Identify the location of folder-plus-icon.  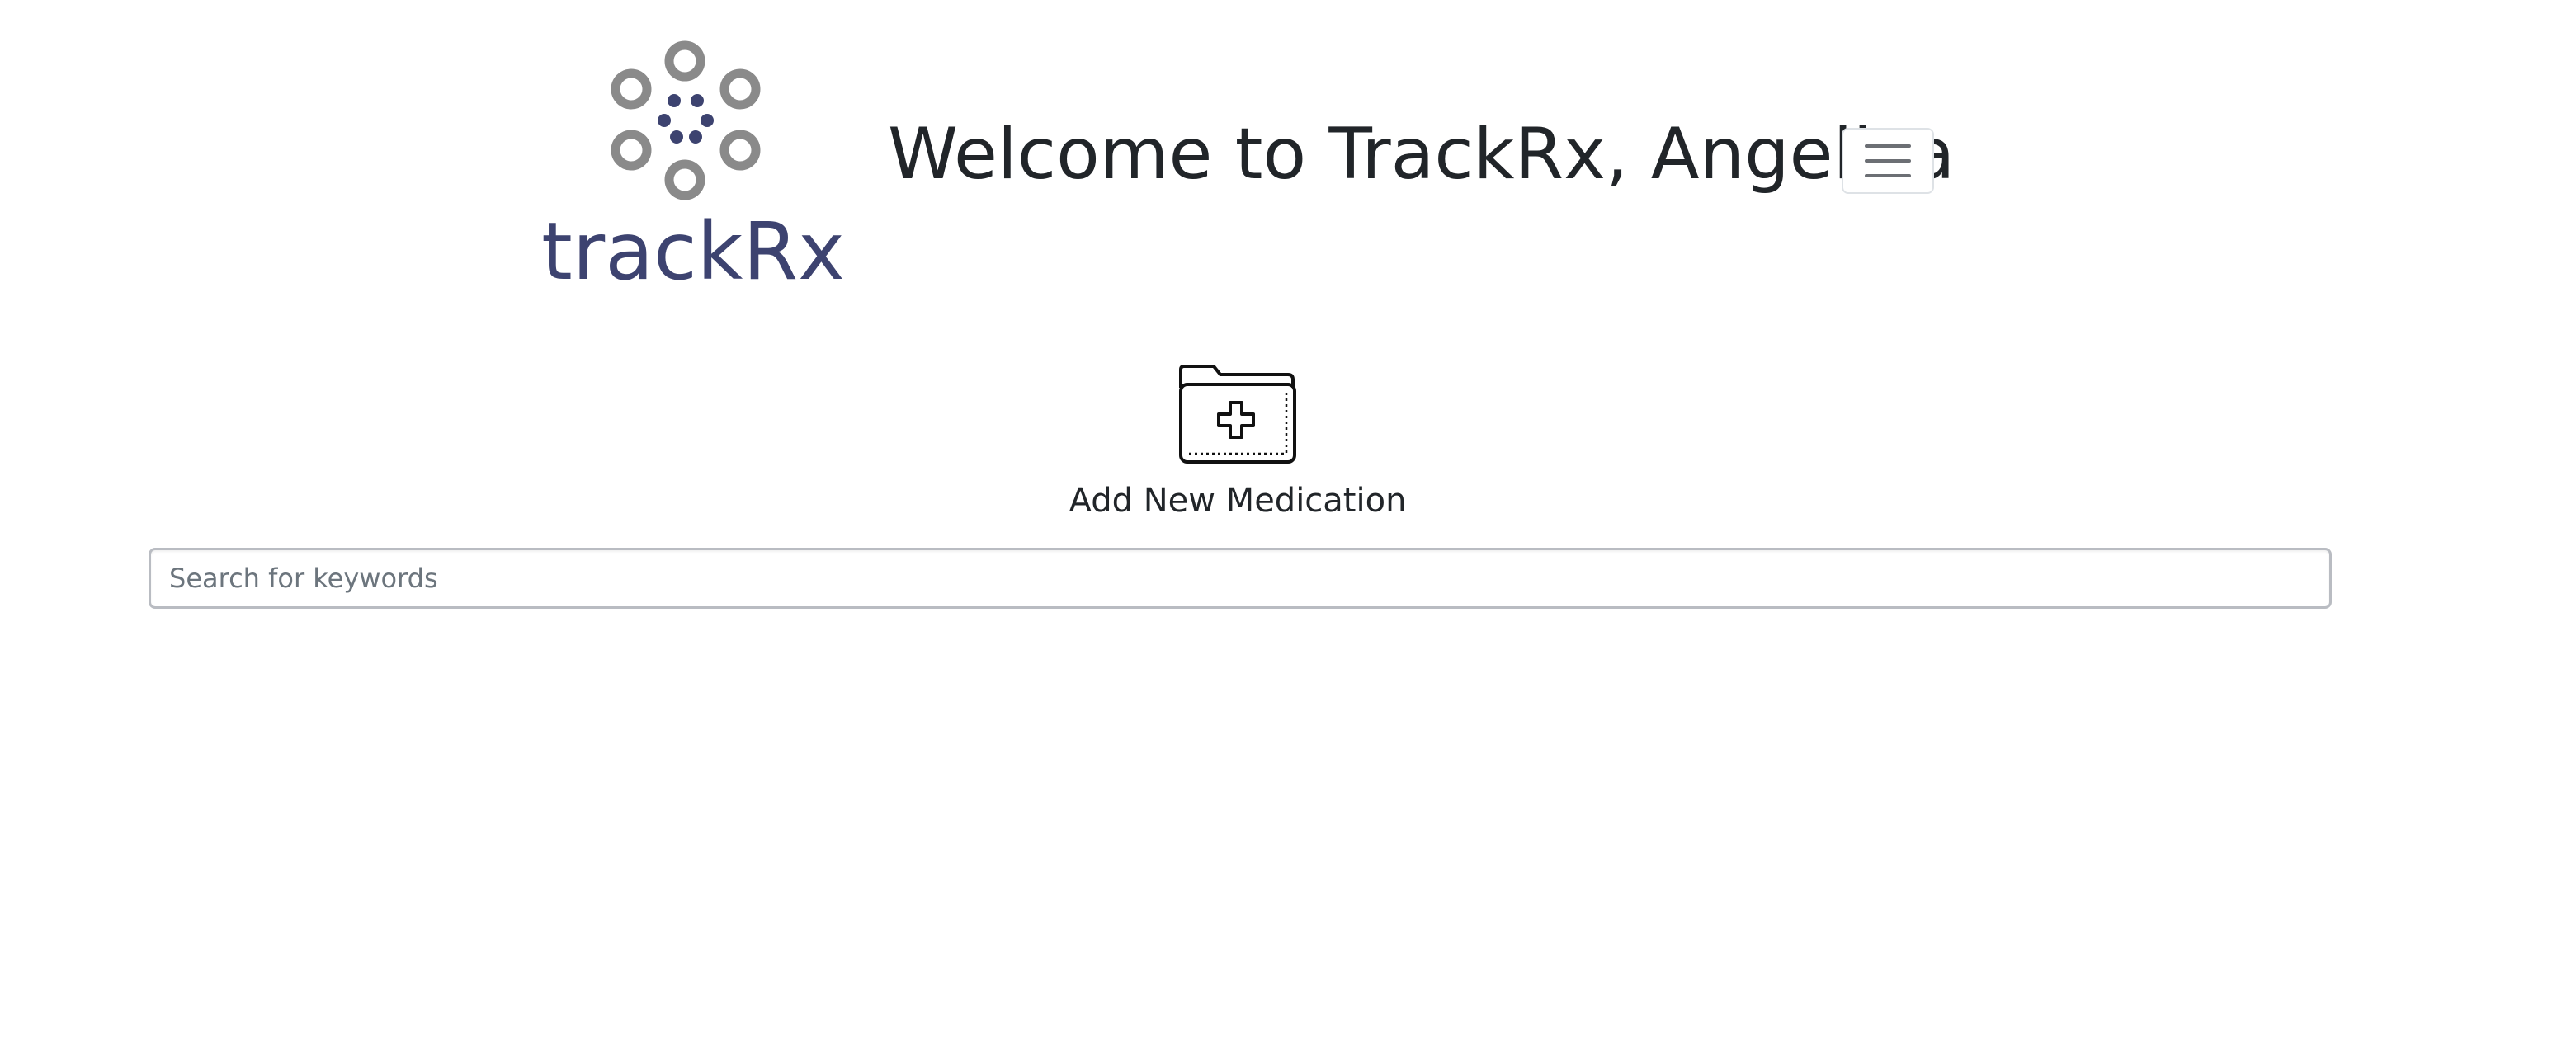
(1237, 414).